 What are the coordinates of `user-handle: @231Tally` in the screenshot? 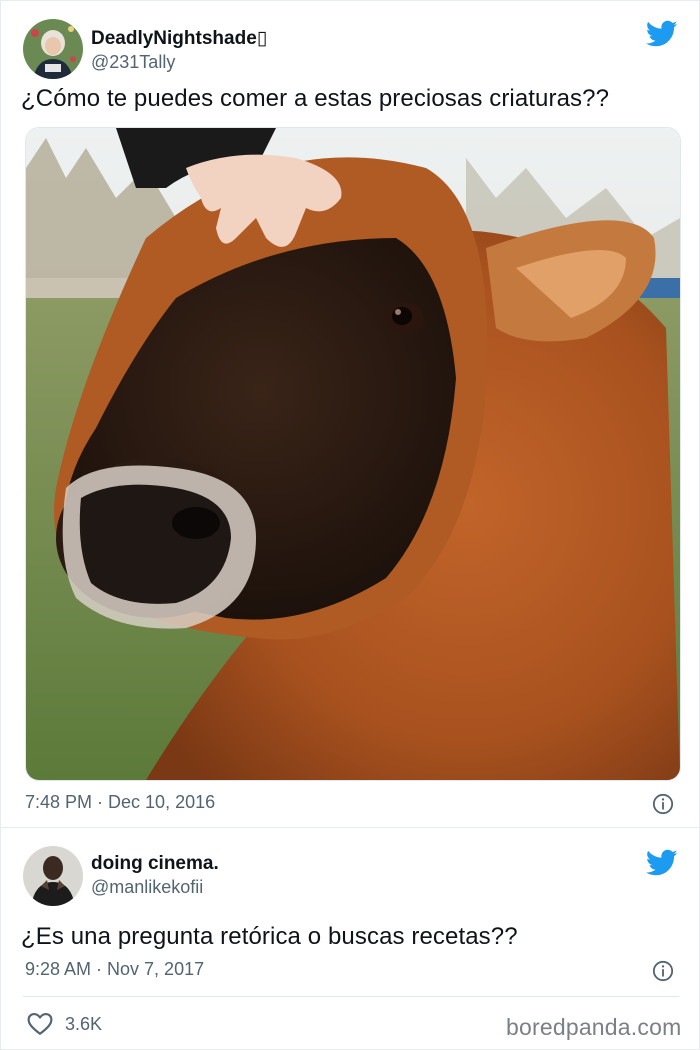 It's located at (133, 62).